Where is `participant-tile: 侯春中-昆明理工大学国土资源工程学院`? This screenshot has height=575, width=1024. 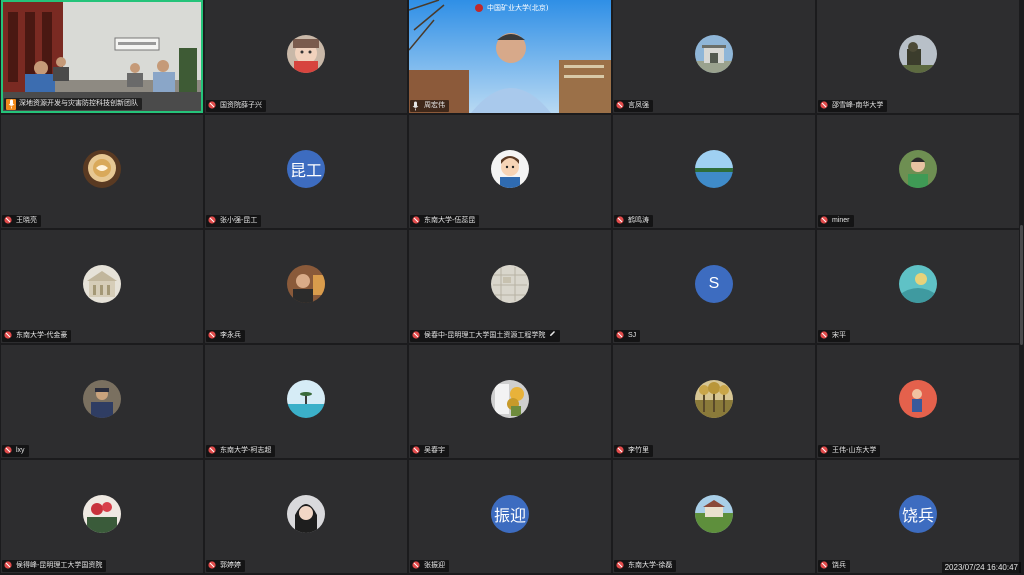
participant-tile: 侯春中-昆明理工大学国土资源工程学院 is located at coordinates (510, 286).